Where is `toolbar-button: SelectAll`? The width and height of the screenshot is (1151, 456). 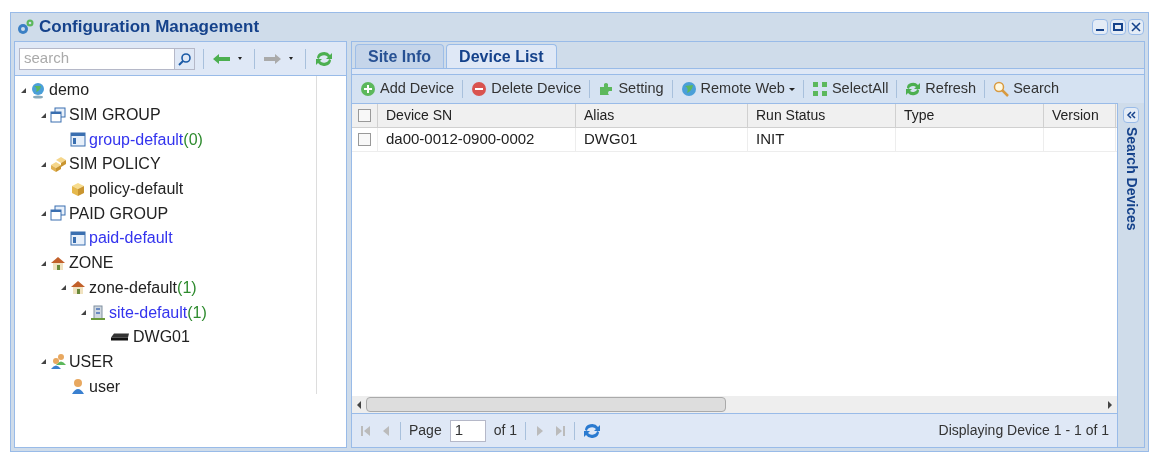
toolbar-button: SelectAll is located at coordinates (850, 89).